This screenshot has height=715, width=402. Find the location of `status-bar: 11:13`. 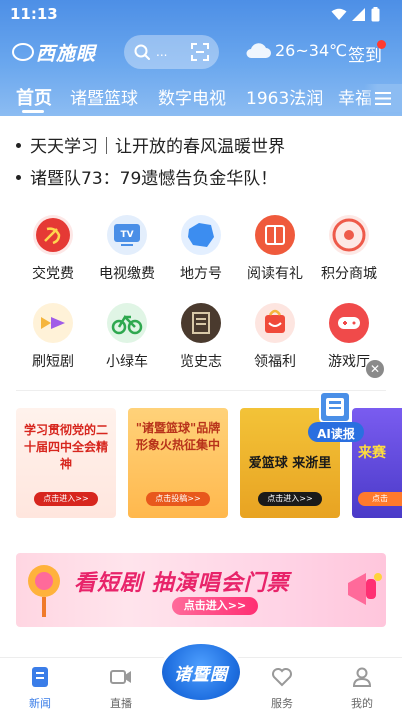

status-bar: 11:13 is located at coordinates (201, 15).